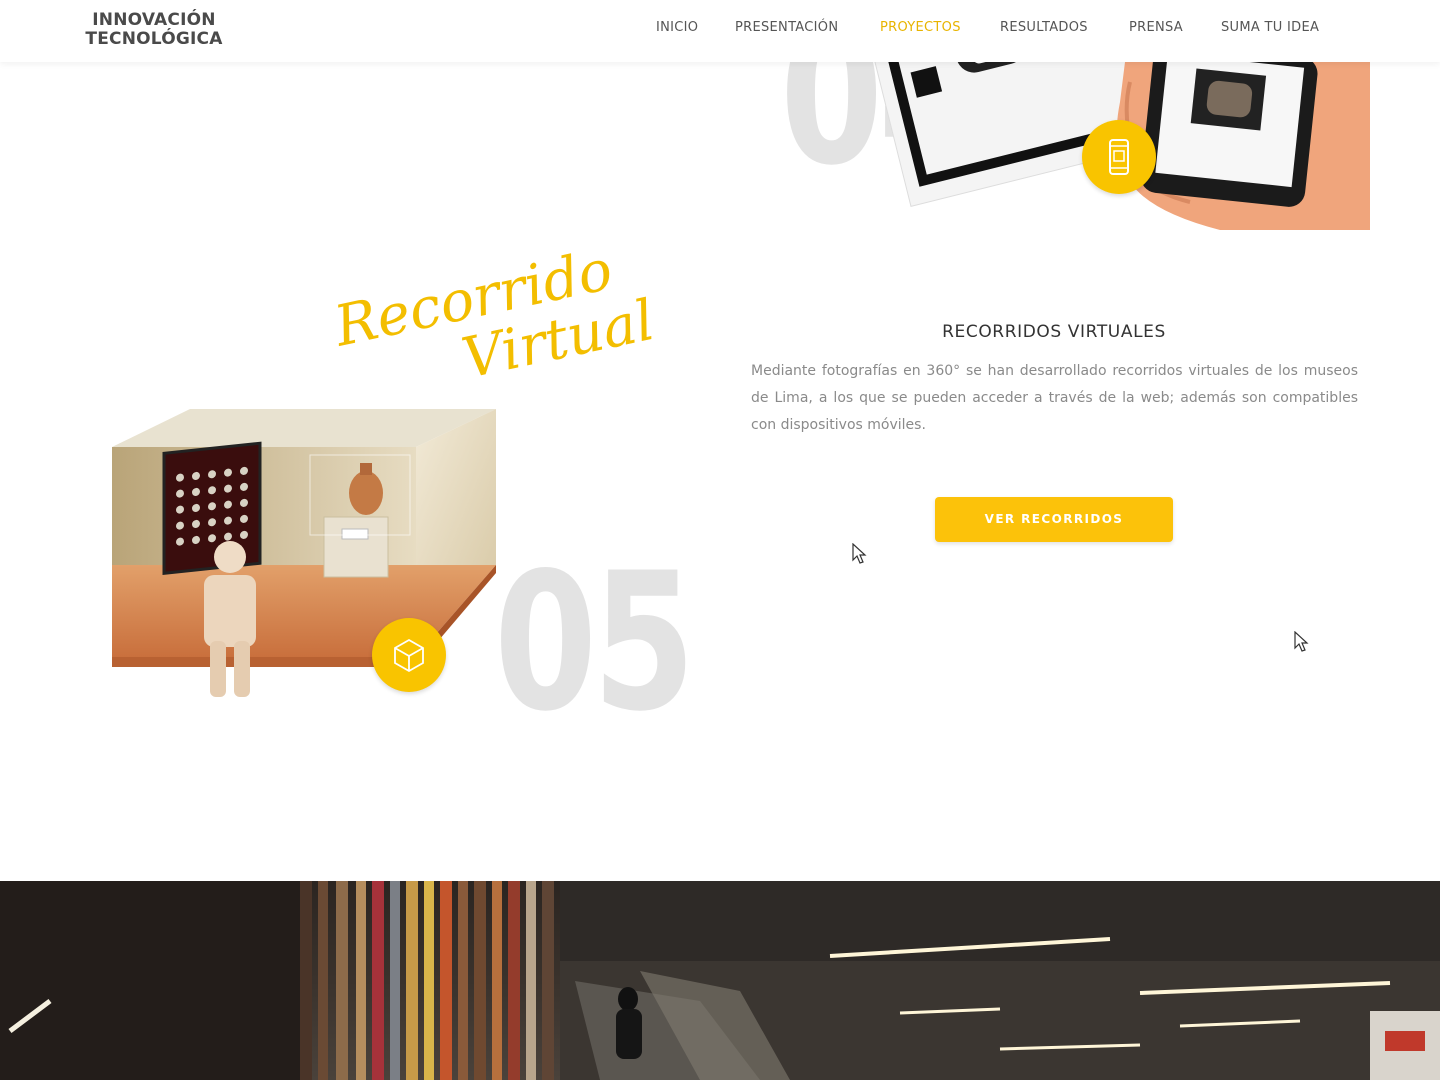 This screenshot has height=1080, width=1440. I want to click on cube-icon, so click(409, 655).